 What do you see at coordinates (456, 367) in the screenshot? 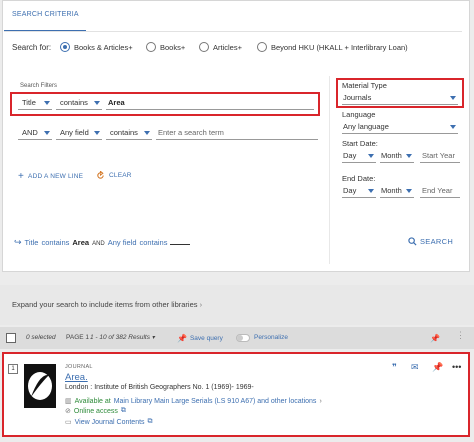
I see `more-options-icon: •••` at bounding box center [456, 367].